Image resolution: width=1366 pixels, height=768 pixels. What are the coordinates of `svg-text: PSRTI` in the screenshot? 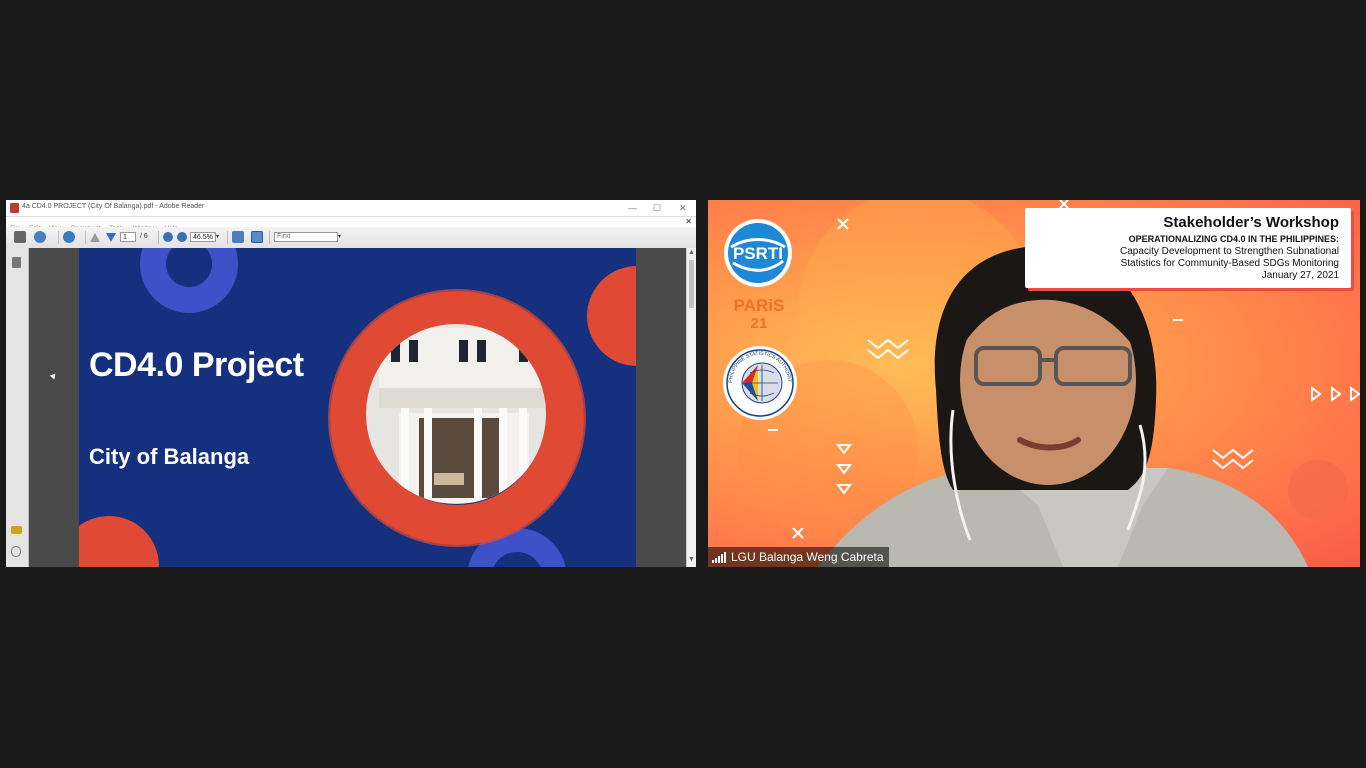 It's located at (758, 253).